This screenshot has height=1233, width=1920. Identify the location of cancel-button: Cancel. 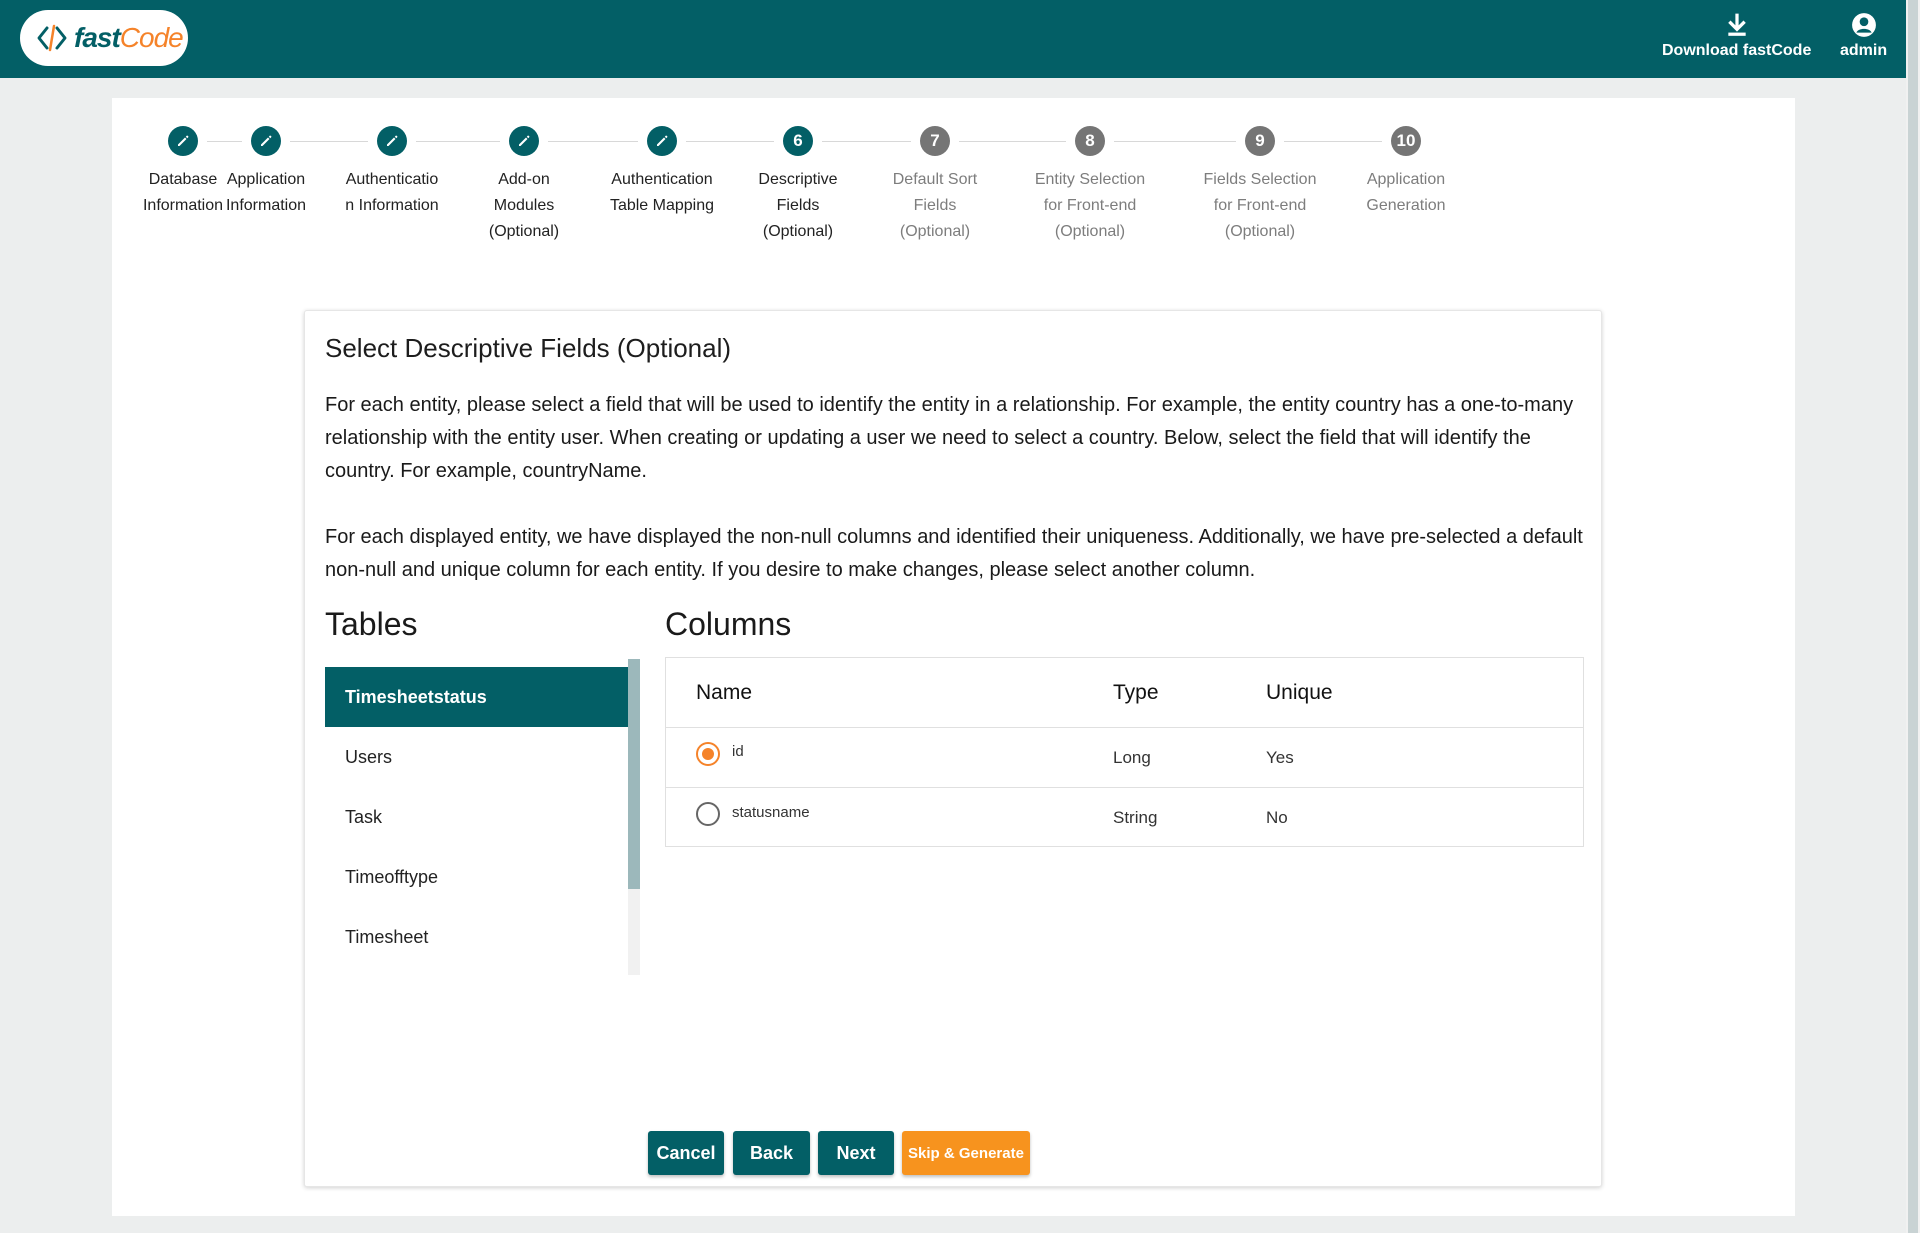
(686, 1153).